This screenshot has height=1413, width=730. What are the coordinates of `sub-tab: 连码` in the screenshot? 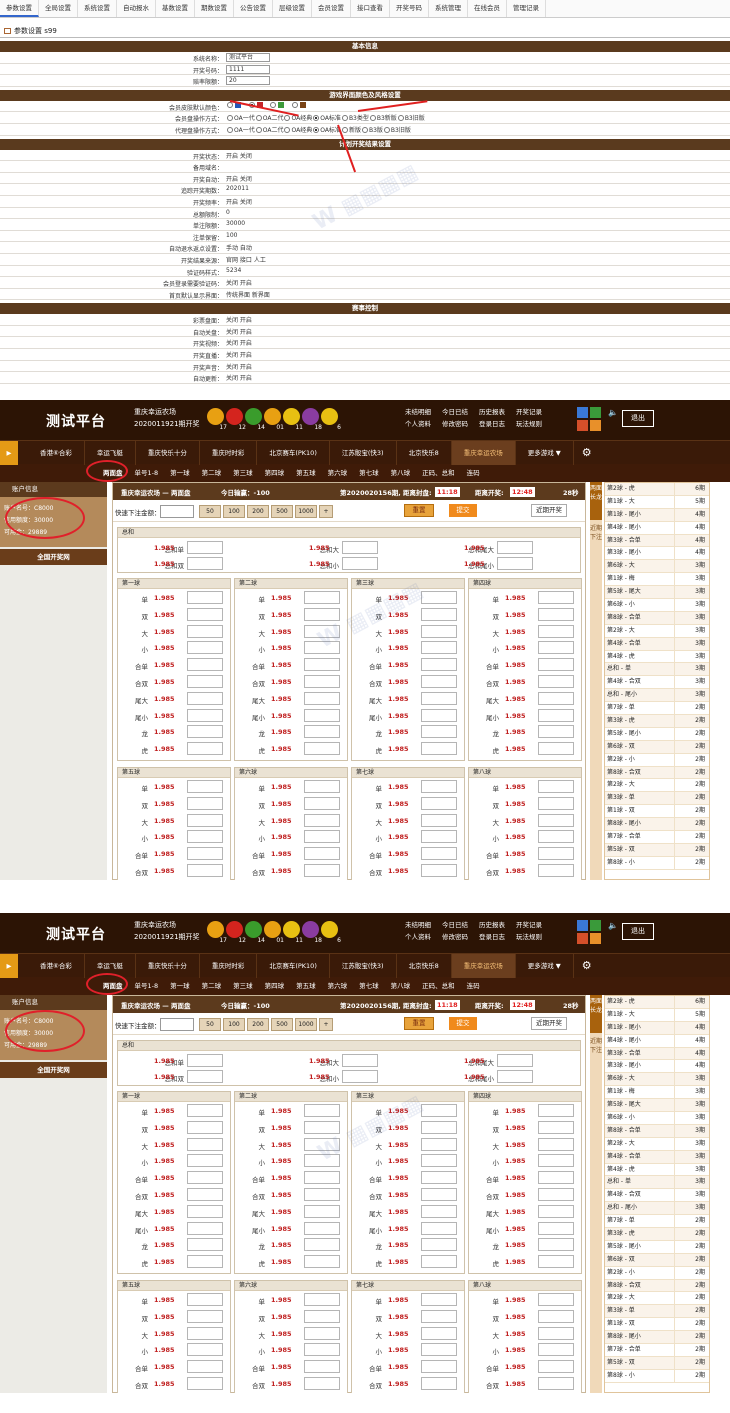 It's located at (473, 473).